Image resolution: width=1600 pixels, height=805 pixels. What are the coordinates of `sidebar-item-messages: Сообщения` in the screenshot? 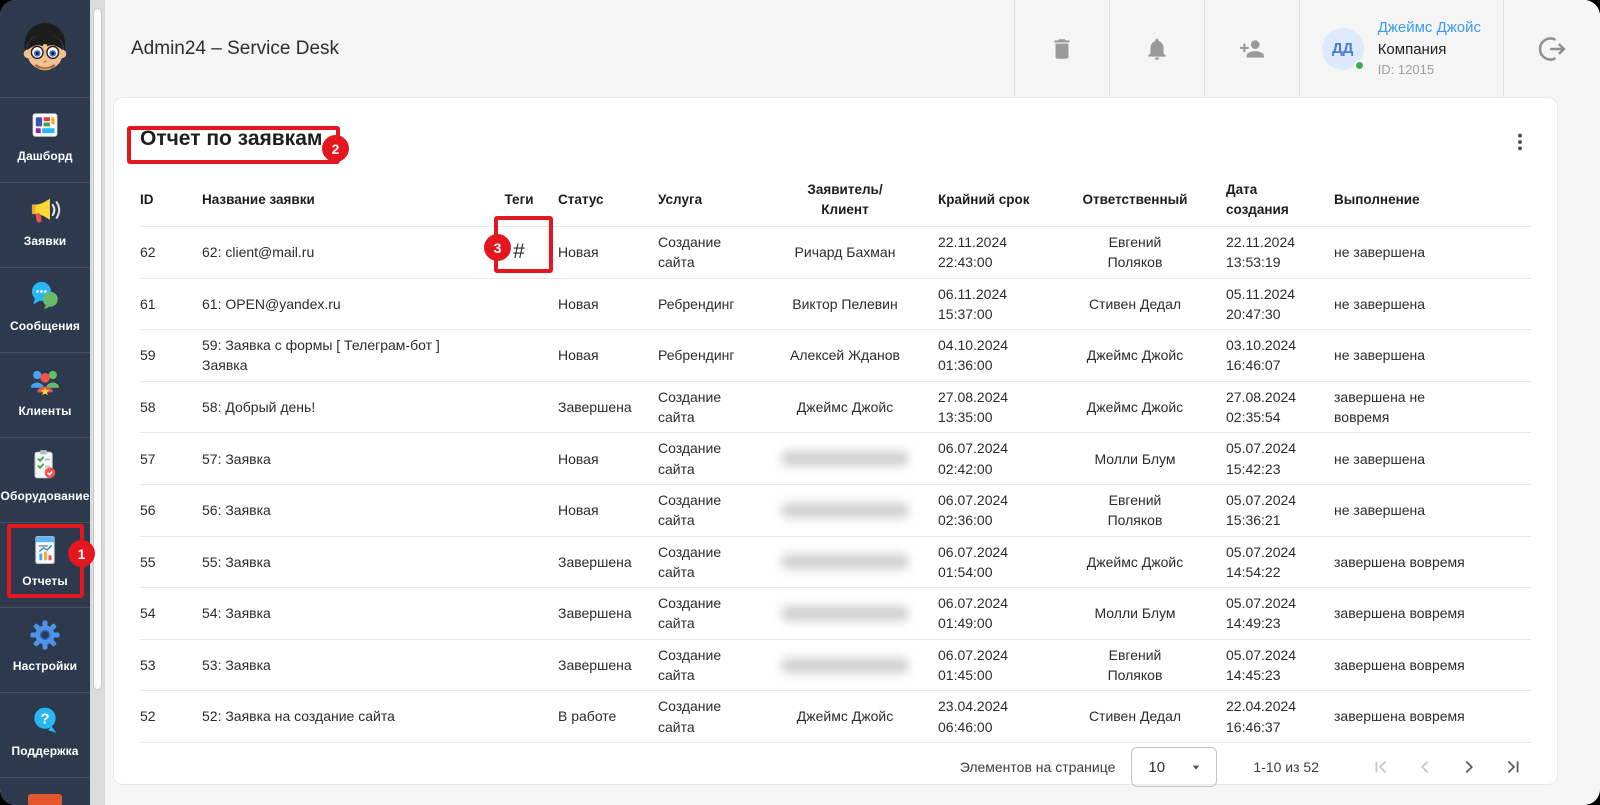 It's located at (45, 309).